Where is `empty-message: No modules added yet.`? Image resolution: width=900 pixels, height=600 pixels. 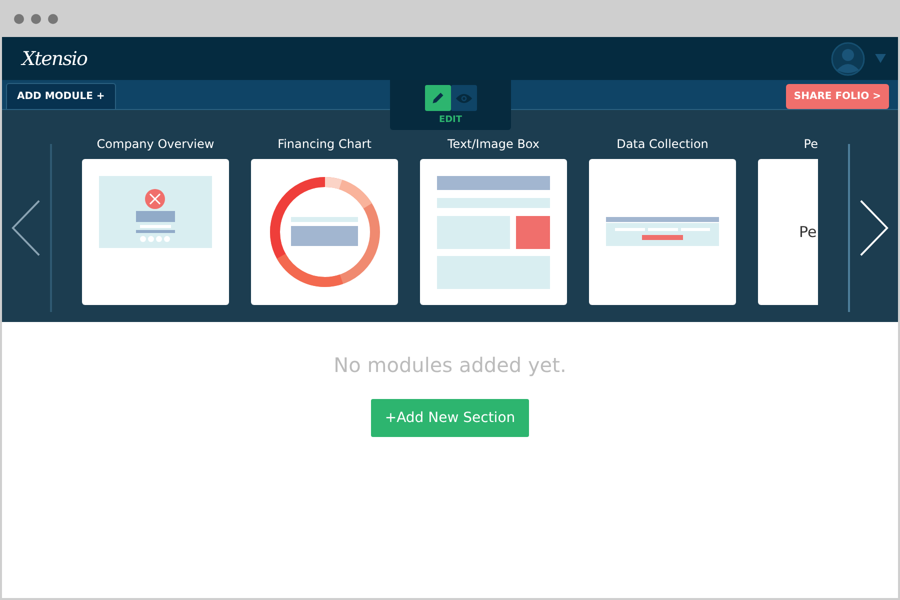 empty-message: No modules added yet. is located at coordinates (450, 365).